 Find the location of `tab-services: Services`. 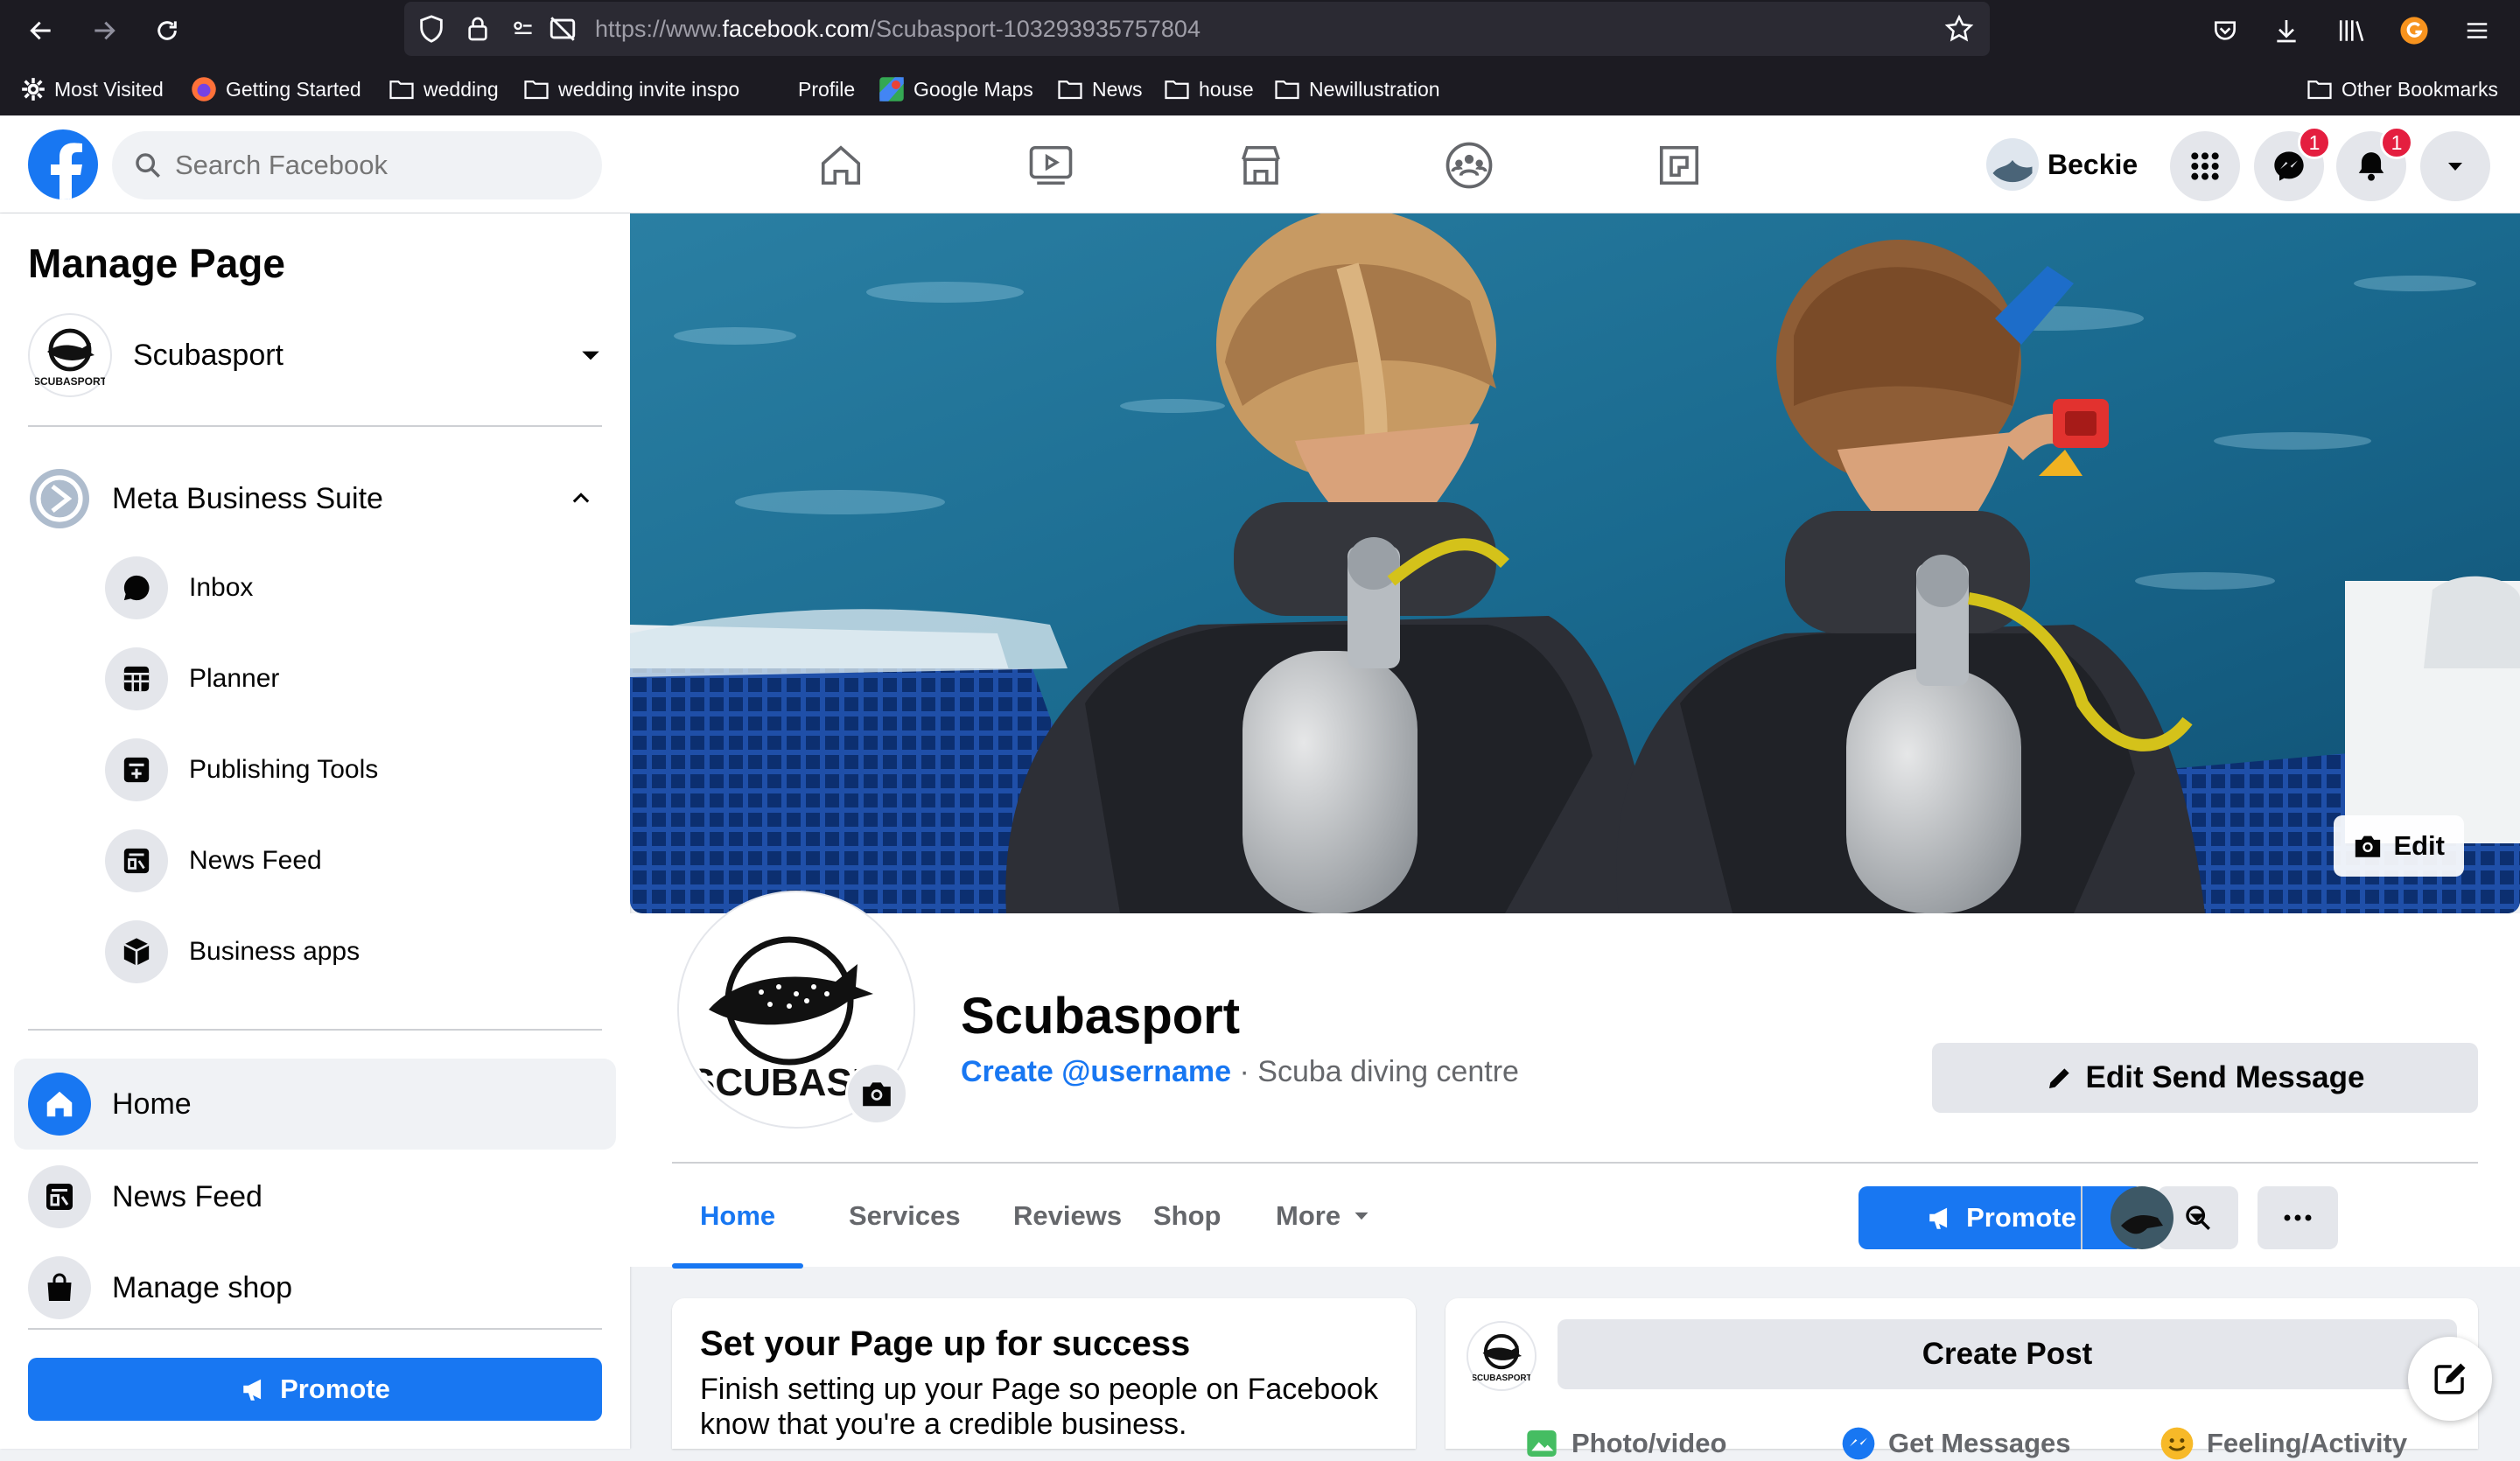

tab-services: Services is located at coordinates (905, 1216).